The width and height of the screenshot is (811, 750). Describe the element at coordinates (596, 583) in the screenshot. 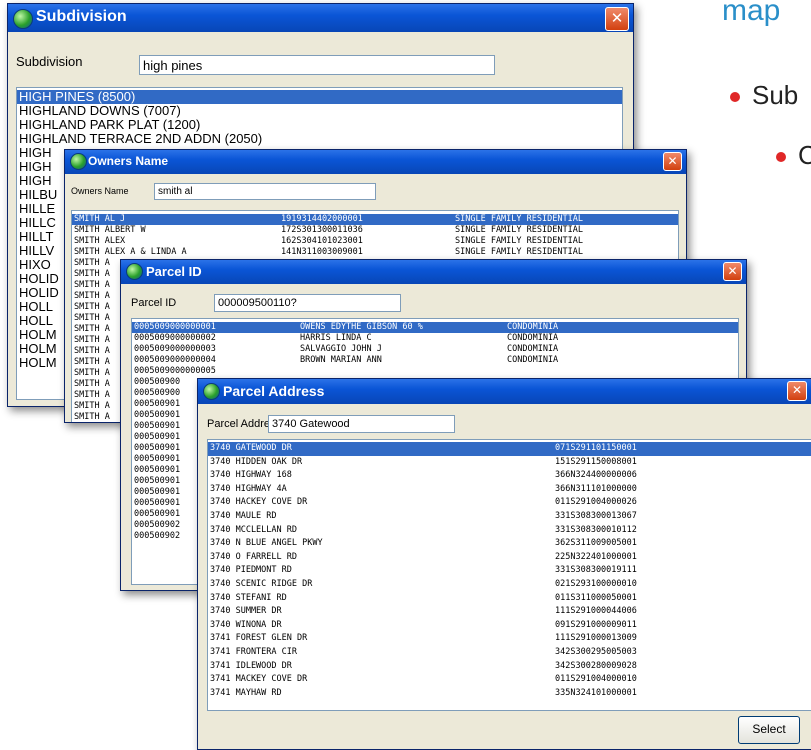

I see `parcel-id-cell: 021S293100000010` at that location.